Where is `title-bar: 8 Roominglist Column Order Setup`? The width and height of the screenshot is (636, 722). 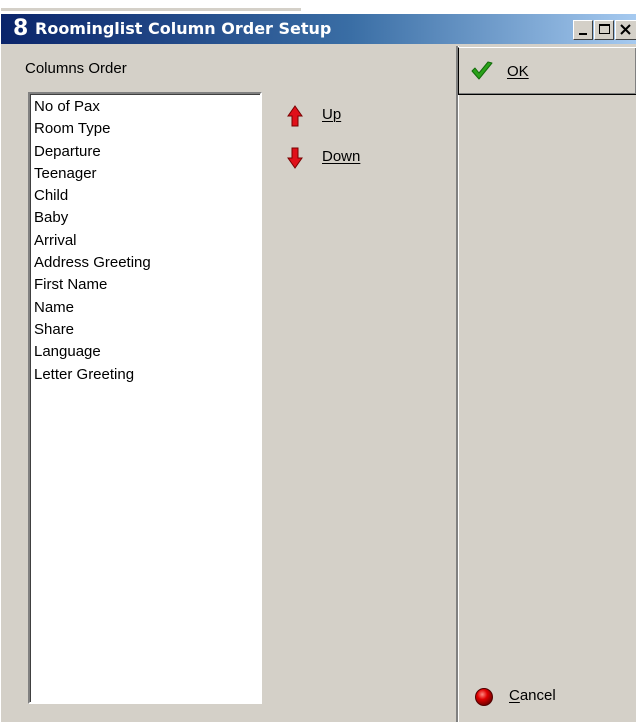 title-bar: 8 Roominglist Column Order Setup is located at coordinates (318, 29).